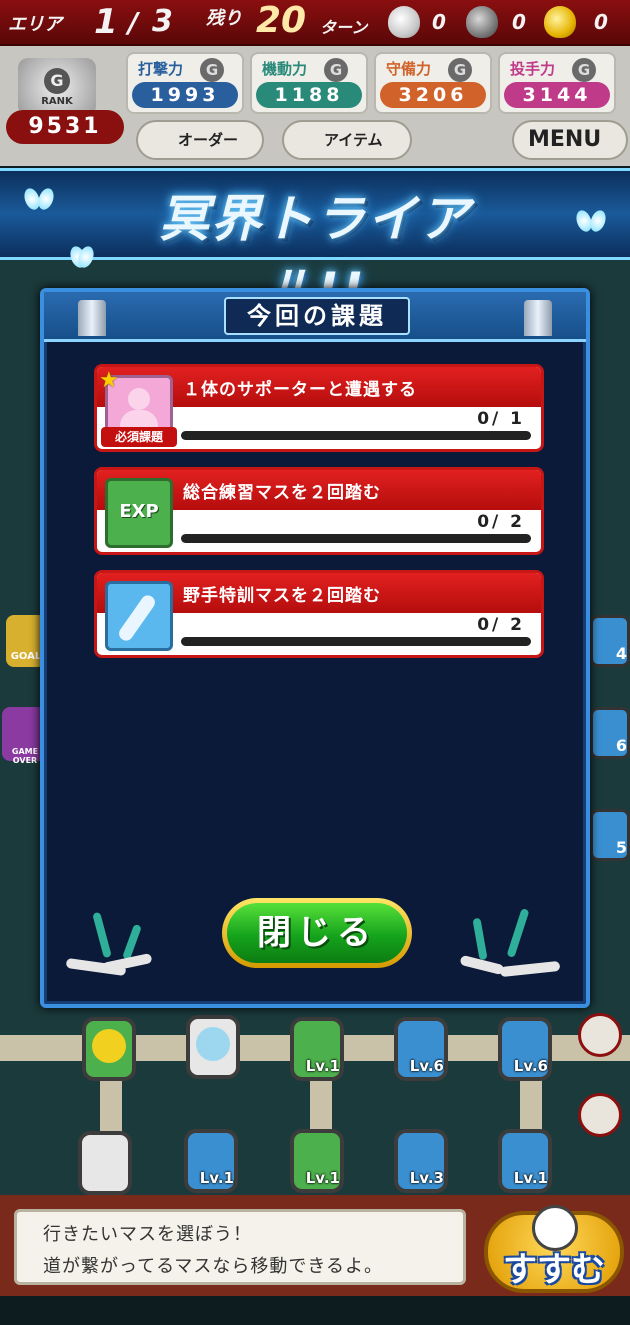 The image size is (630, 1325). I want to click on stat-label: 機動力, so click(285, 69).